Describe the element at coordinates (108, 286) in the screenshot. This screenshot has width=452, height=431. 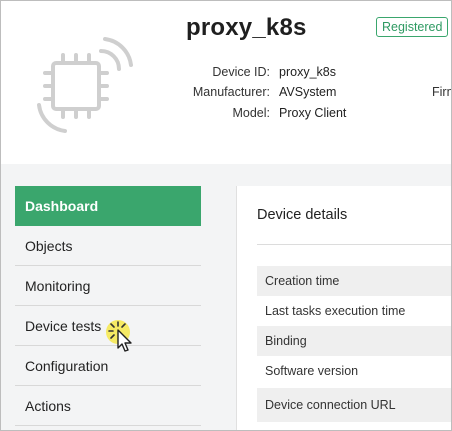
I see `sidebar-item-monitoring: Monitoring` at that location.